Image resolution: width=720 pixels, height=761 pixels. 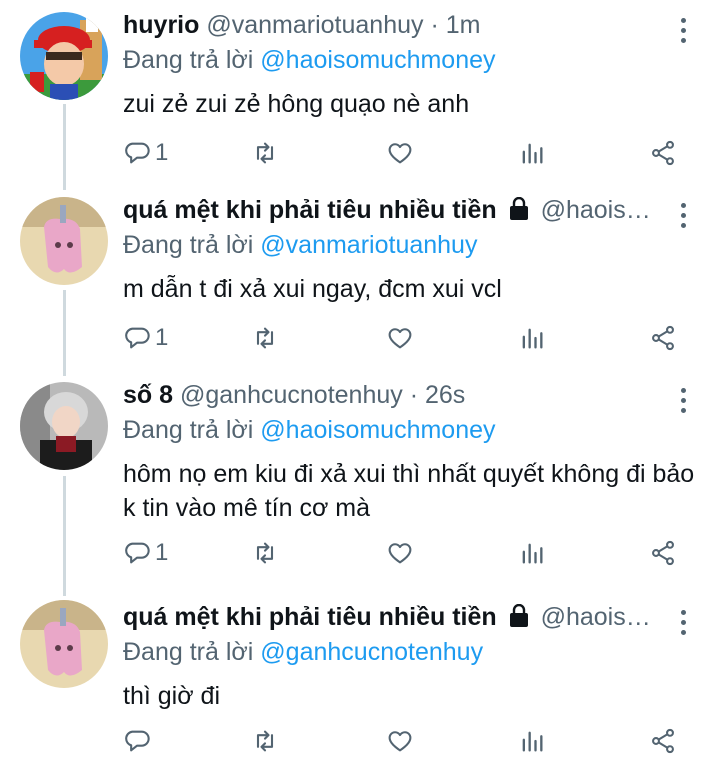 I want to click on replying-to: Đang trả lời @ganhcucnotenhuy, so click(x=411, y=652).